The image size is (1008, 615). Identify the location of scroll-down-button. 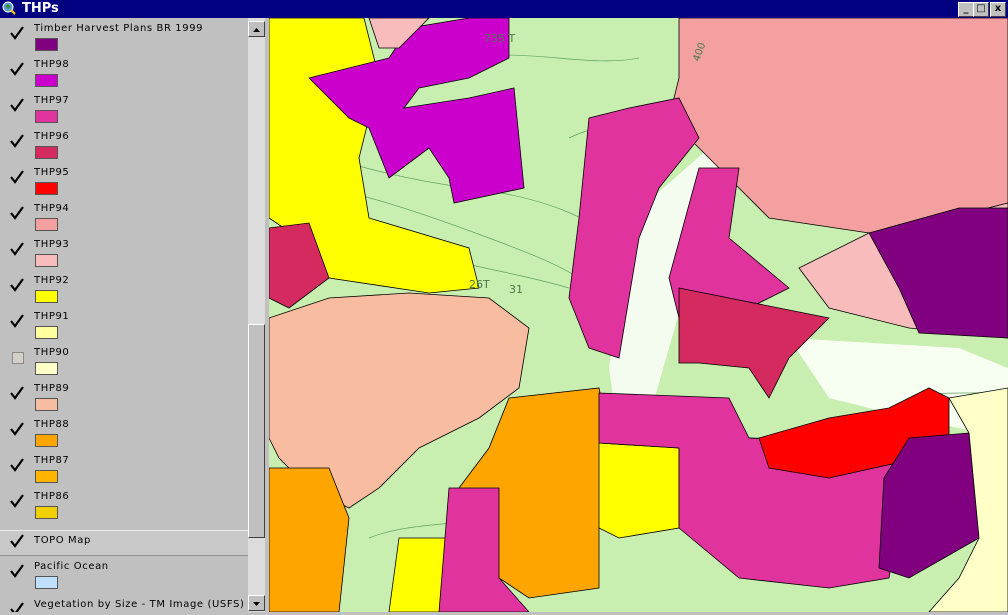
(256, 603).